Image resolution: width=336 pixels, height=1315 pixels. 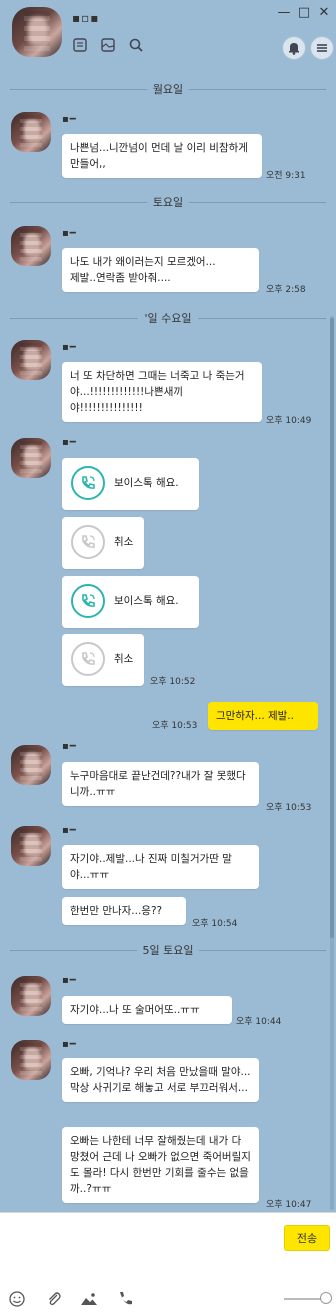 What do you see at coordinates (162, 156) in the screenshot?
I see `message-bubble: 나쁜넘...니깐넘이 먼데 날 이리 비참하게 만들어,,` at bounding box center [162, 156].